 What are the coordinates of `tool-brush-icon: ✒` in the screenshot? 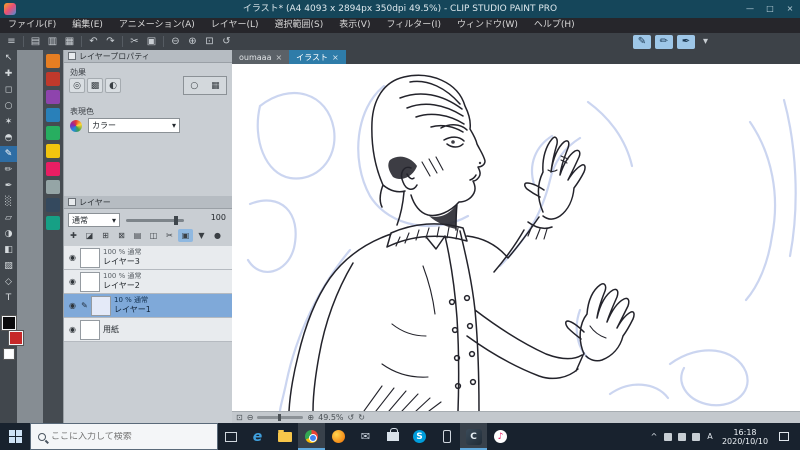 It's located at (8, 186).